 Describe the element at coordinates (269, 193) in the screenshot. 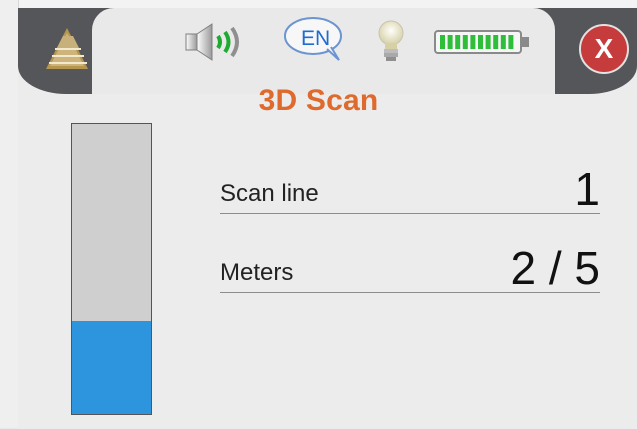

I see `scan-line-label: Scan line` at that location.